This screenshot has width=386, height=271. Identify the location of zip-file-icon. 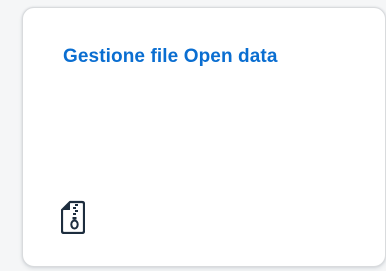
(73, 217).